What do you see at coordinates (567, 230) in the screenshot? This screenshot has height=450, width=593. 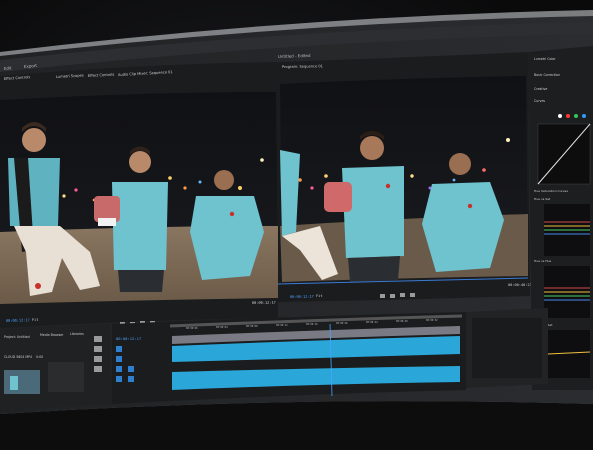 I see `hue-vs-sat-curve` at bounding box center [567, 230].